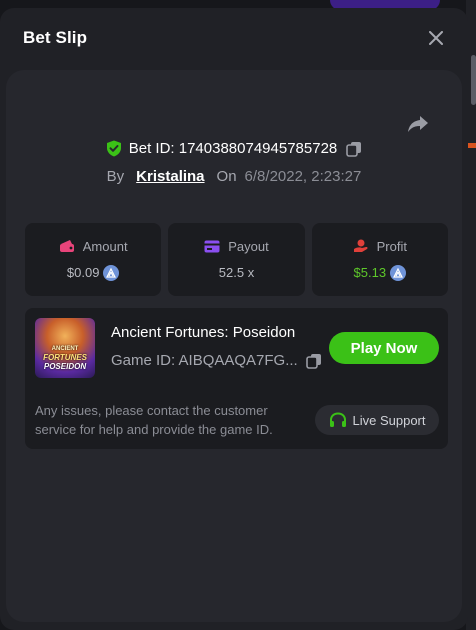 The width and height of the screenshot is (476, 630). What do you see at coordinates (83, 272) in the screenshot?
I see `amount-value-text: $0.09` at bounding box center [83, 272].